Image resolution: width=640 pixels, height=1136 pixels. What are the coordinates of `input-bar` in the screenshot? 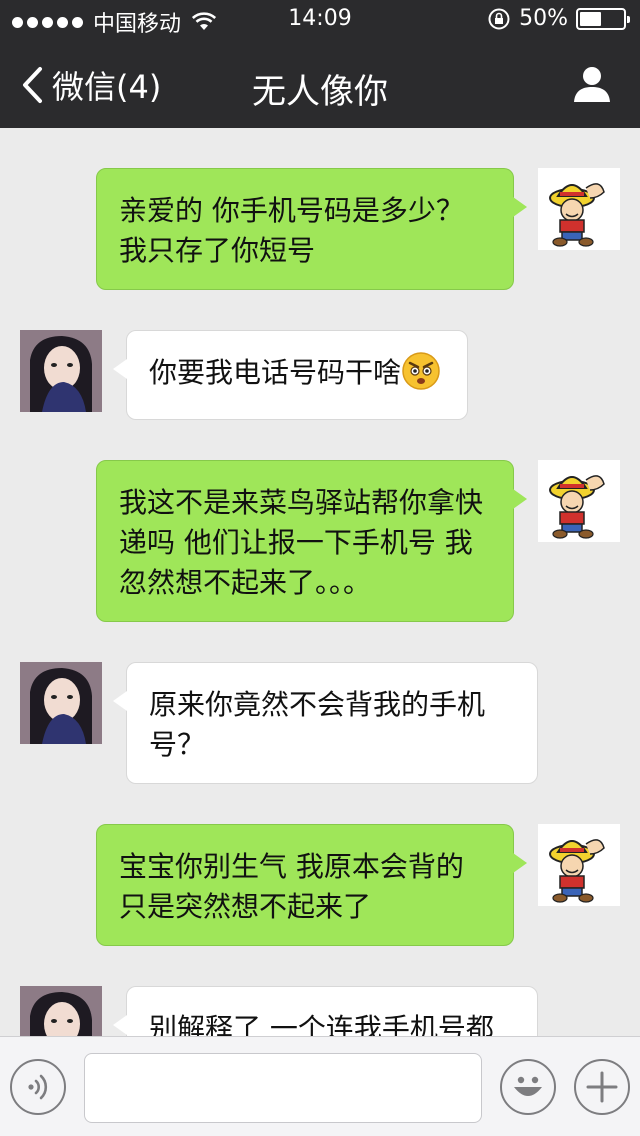 It's located at (320, 1086).